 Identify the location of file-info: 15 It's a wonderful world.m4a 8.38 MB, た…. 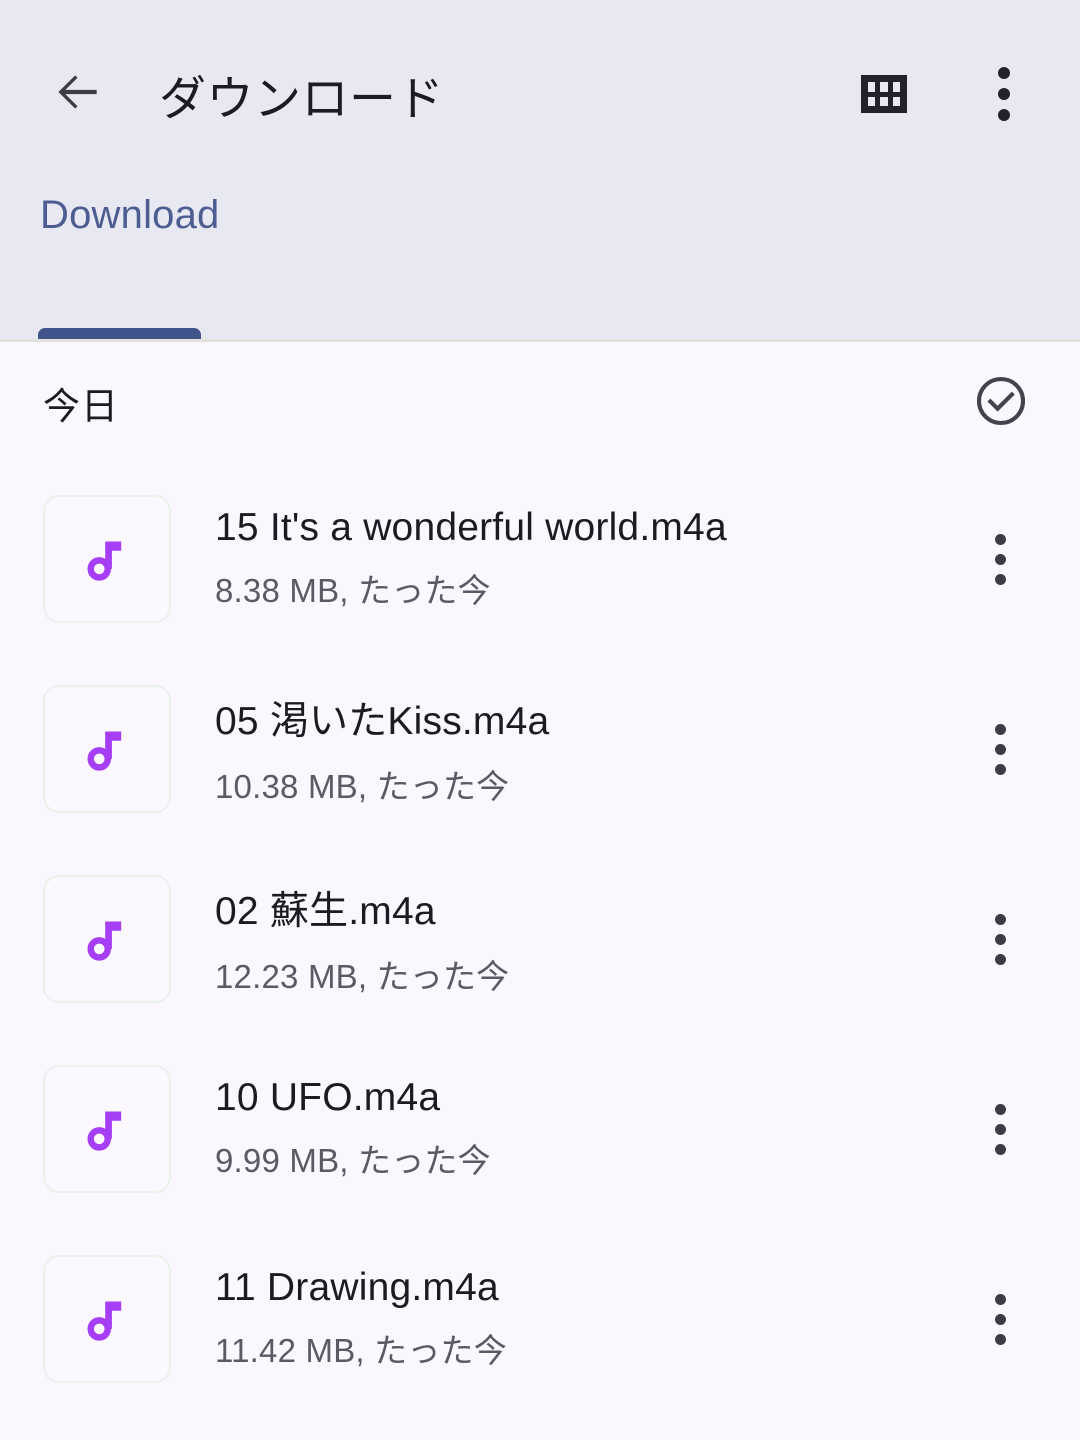
(581, 559).